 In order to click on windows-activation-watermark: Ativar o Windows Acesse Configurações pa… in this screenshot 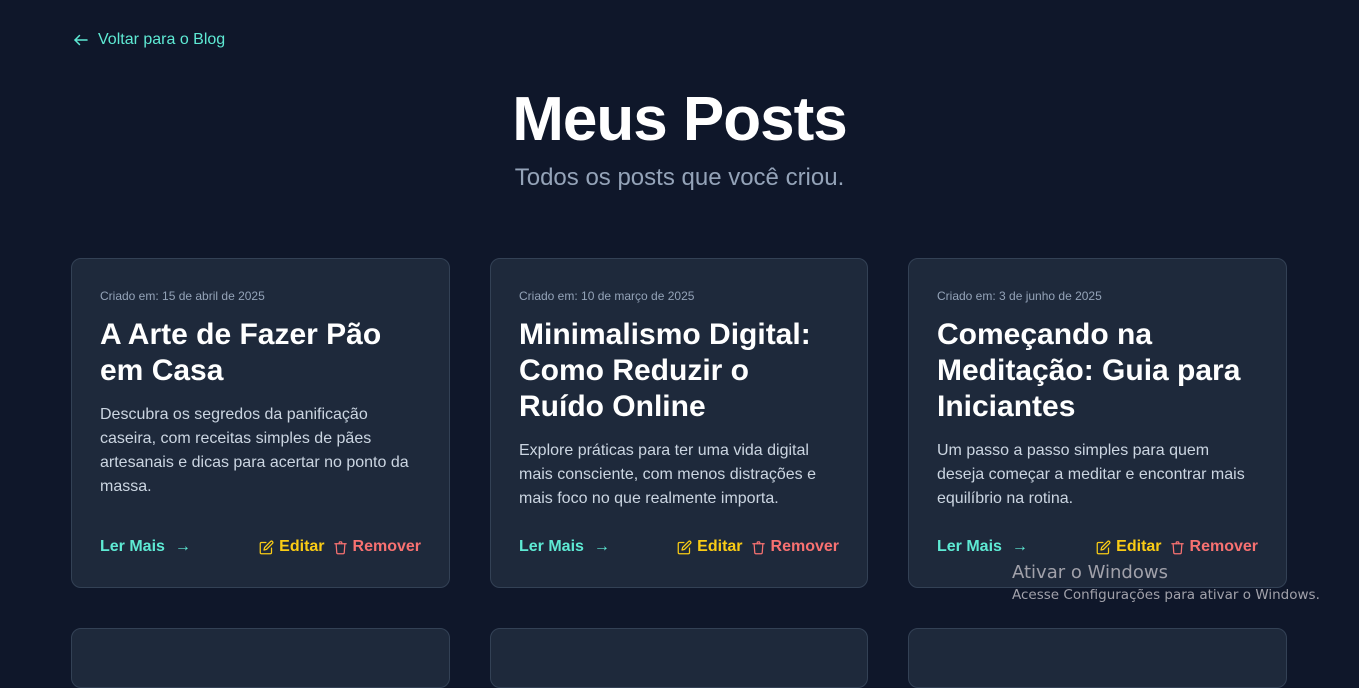, I will do `click(1166, 582)`.